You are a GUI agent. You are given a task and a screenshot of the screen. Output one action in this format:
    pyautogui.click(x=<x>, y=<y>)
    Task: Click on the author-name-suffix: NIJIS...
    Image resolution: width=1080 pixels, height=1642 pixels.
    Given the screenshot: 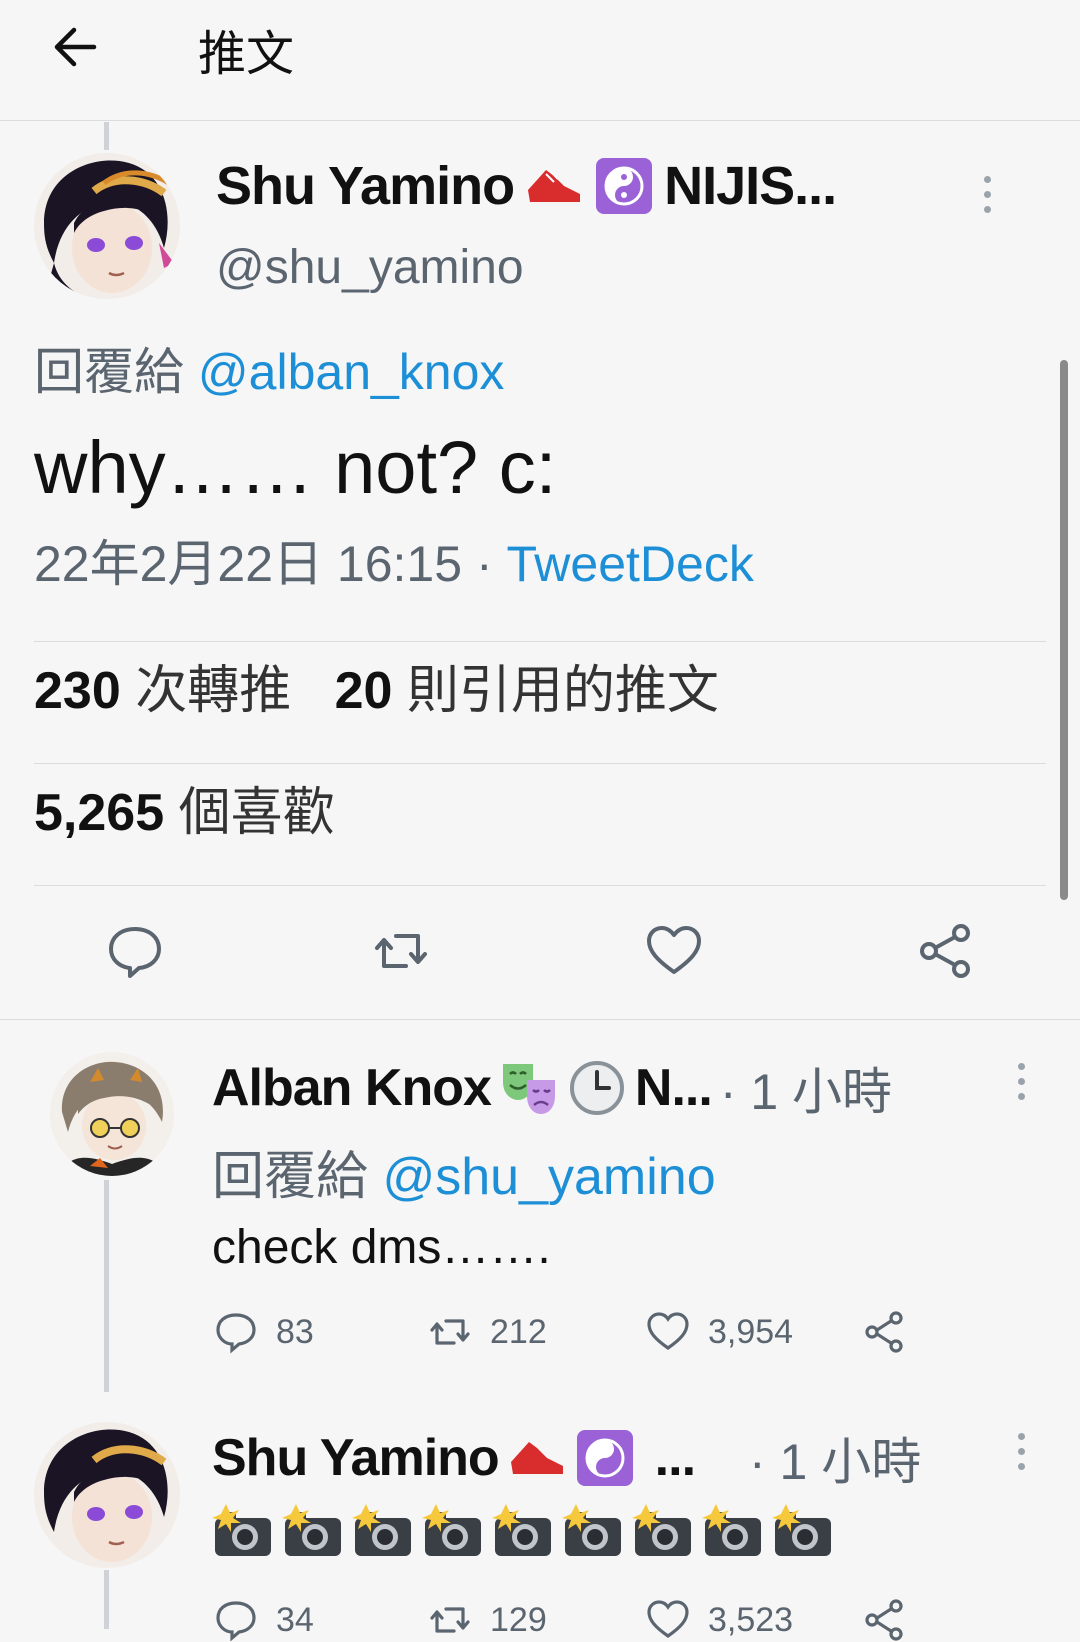 What is the action you would take?
    pyautogui.click(x=750, y=186)
    